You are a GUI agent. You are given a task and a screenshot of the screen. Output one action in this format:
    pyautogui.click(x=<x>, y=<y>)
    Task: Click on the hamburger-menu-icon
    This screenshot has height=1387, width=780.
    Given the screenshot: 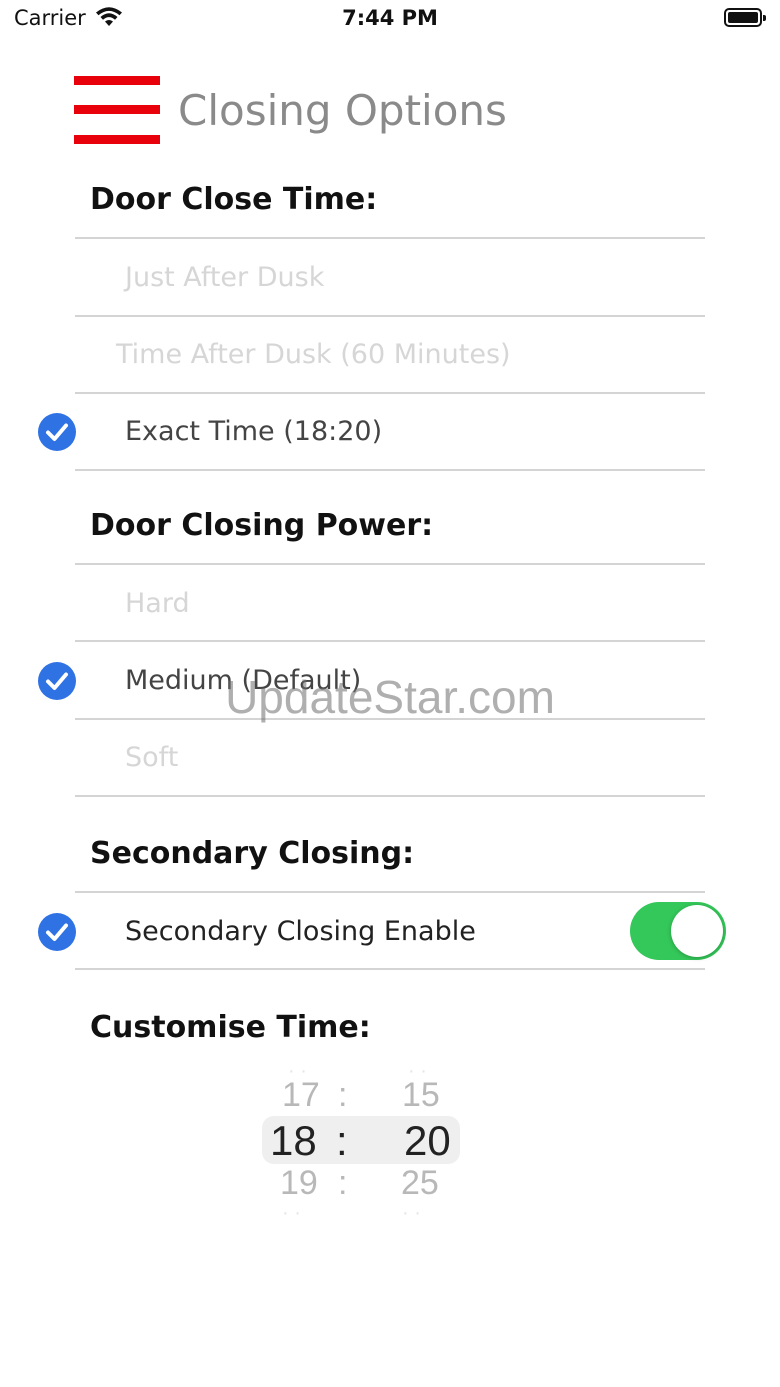 What is the action you would take?
    pyautogui.click(x=117, y=110)
    